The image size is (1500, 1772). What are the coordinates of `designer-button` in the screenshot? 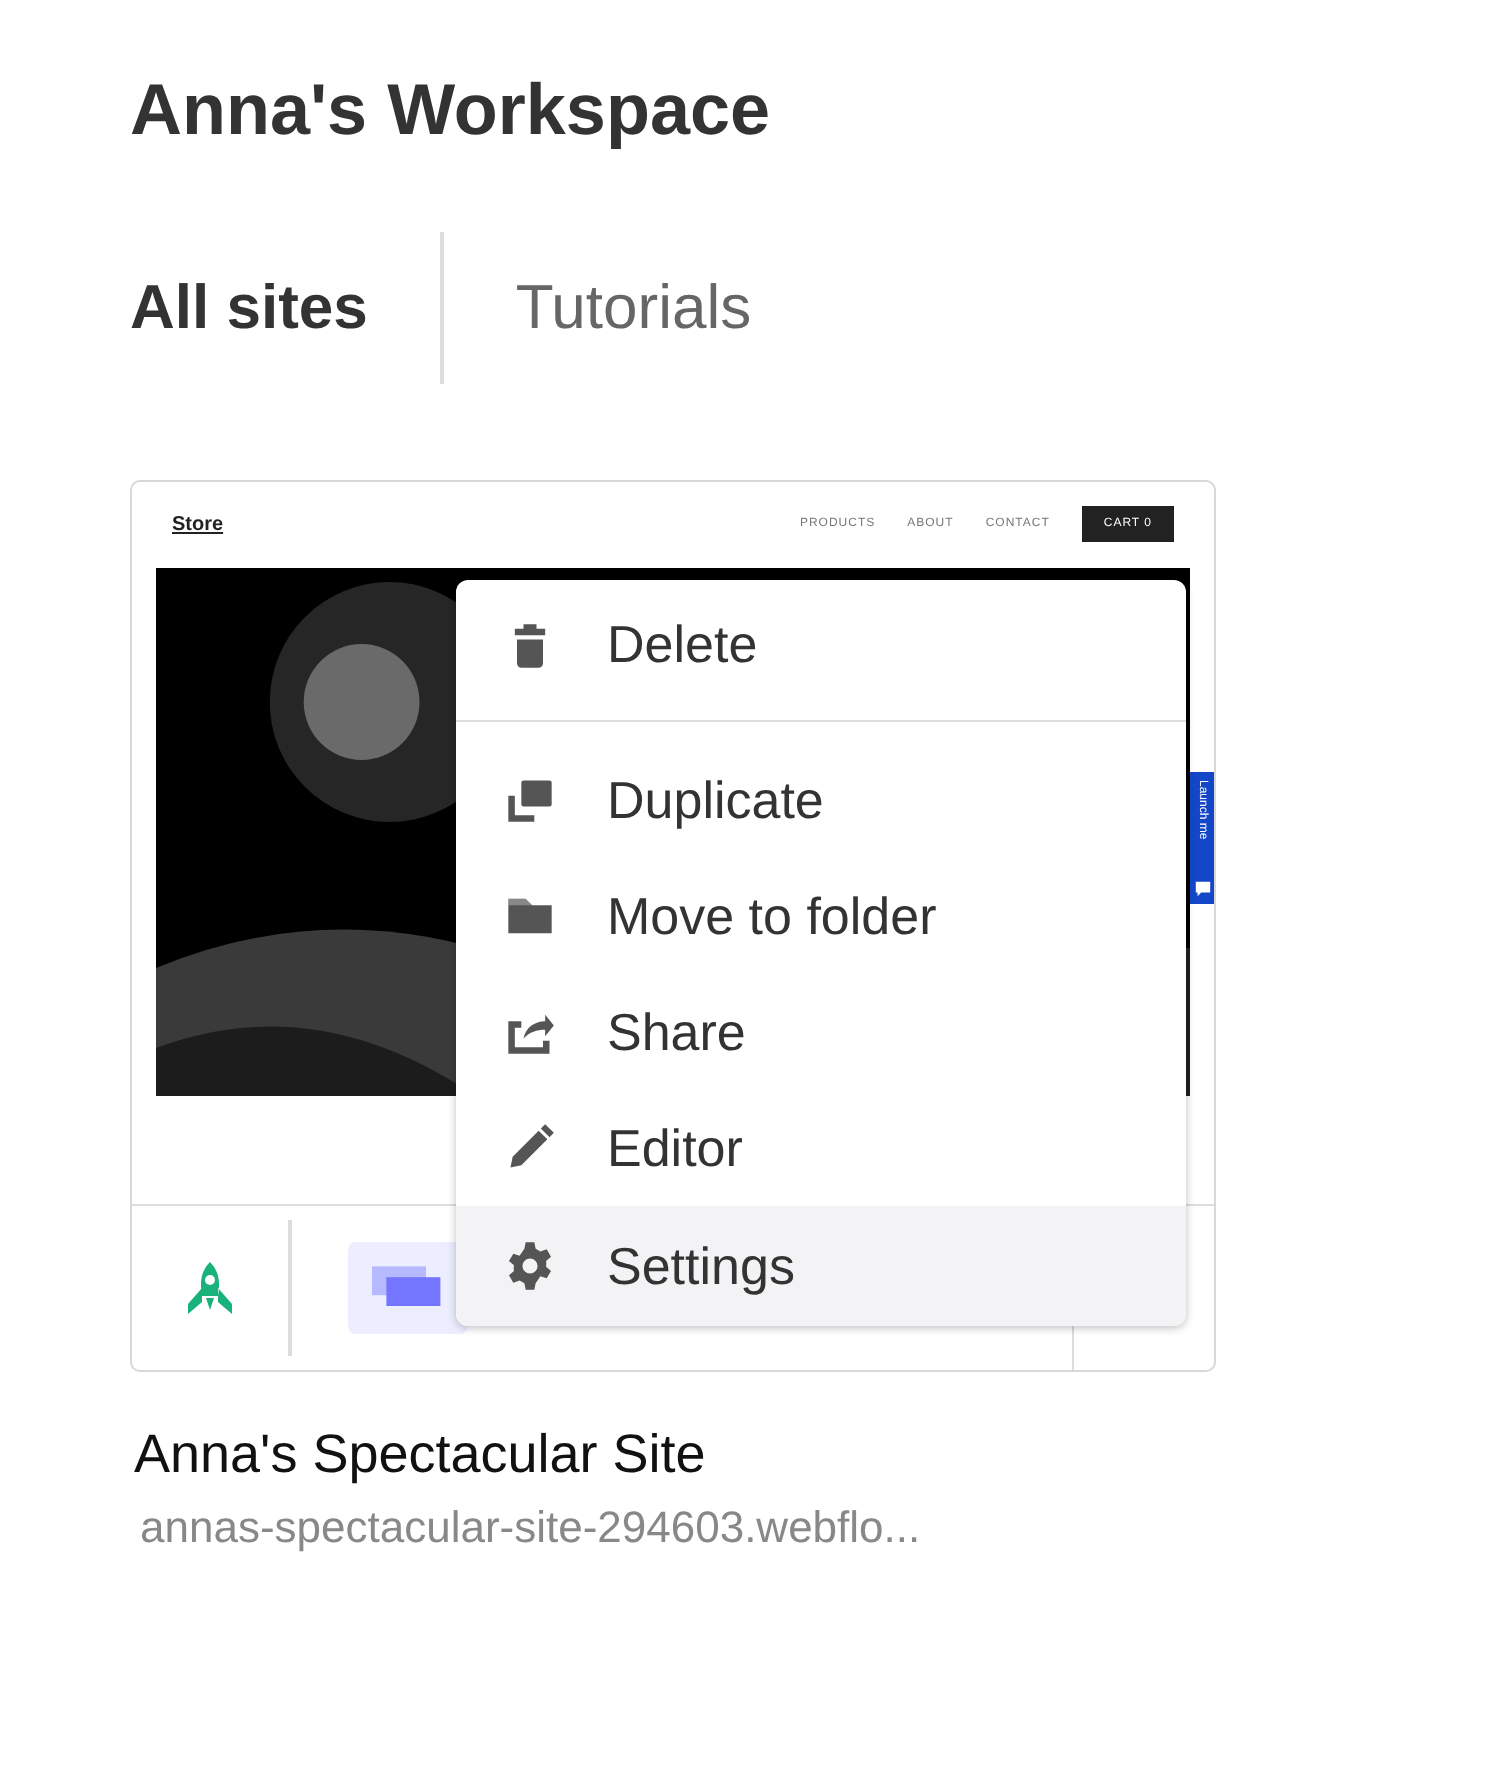 It's located at (407, 1288).